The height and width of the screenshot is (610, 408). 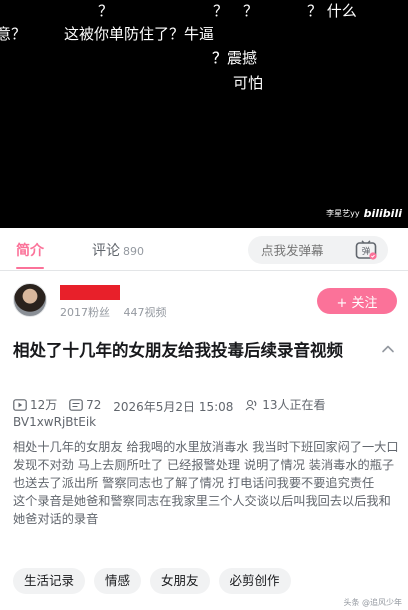 I want to click on watermark: 李星艺yy bilibili, so click(x=364, y=213).